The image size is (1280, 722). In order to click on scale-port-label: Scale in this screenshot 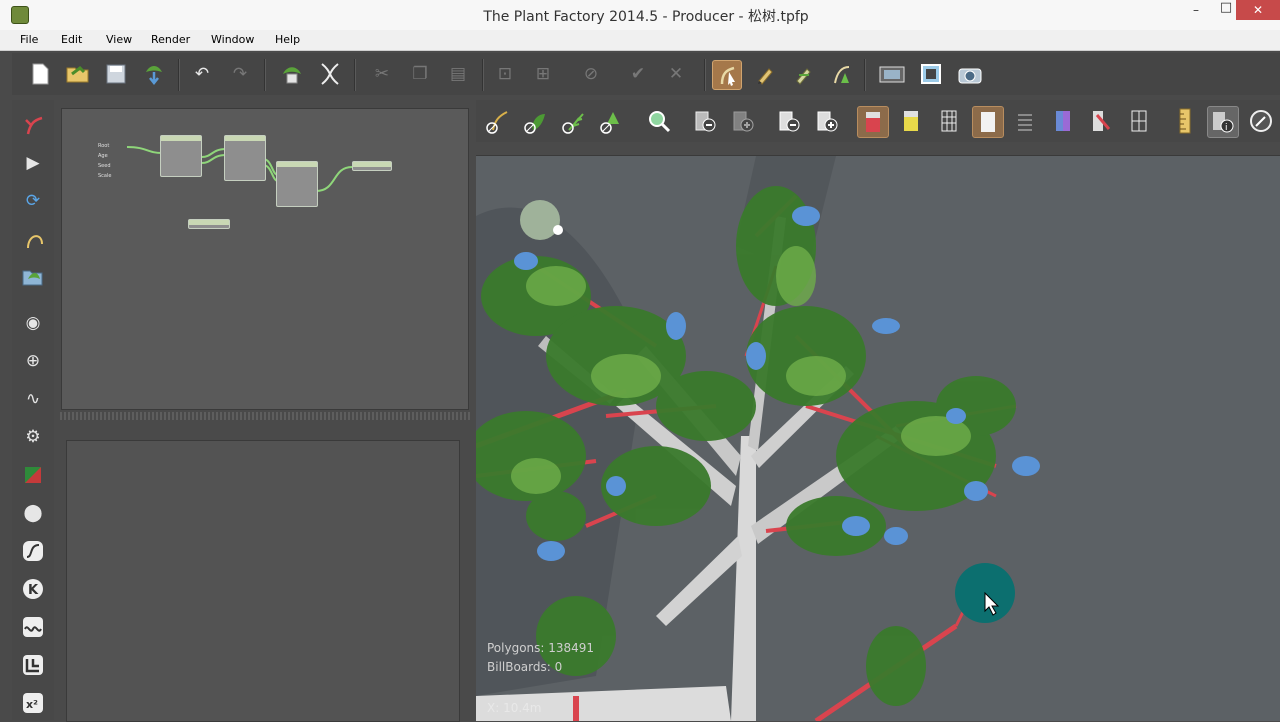, I will do `click(105, 176)`.